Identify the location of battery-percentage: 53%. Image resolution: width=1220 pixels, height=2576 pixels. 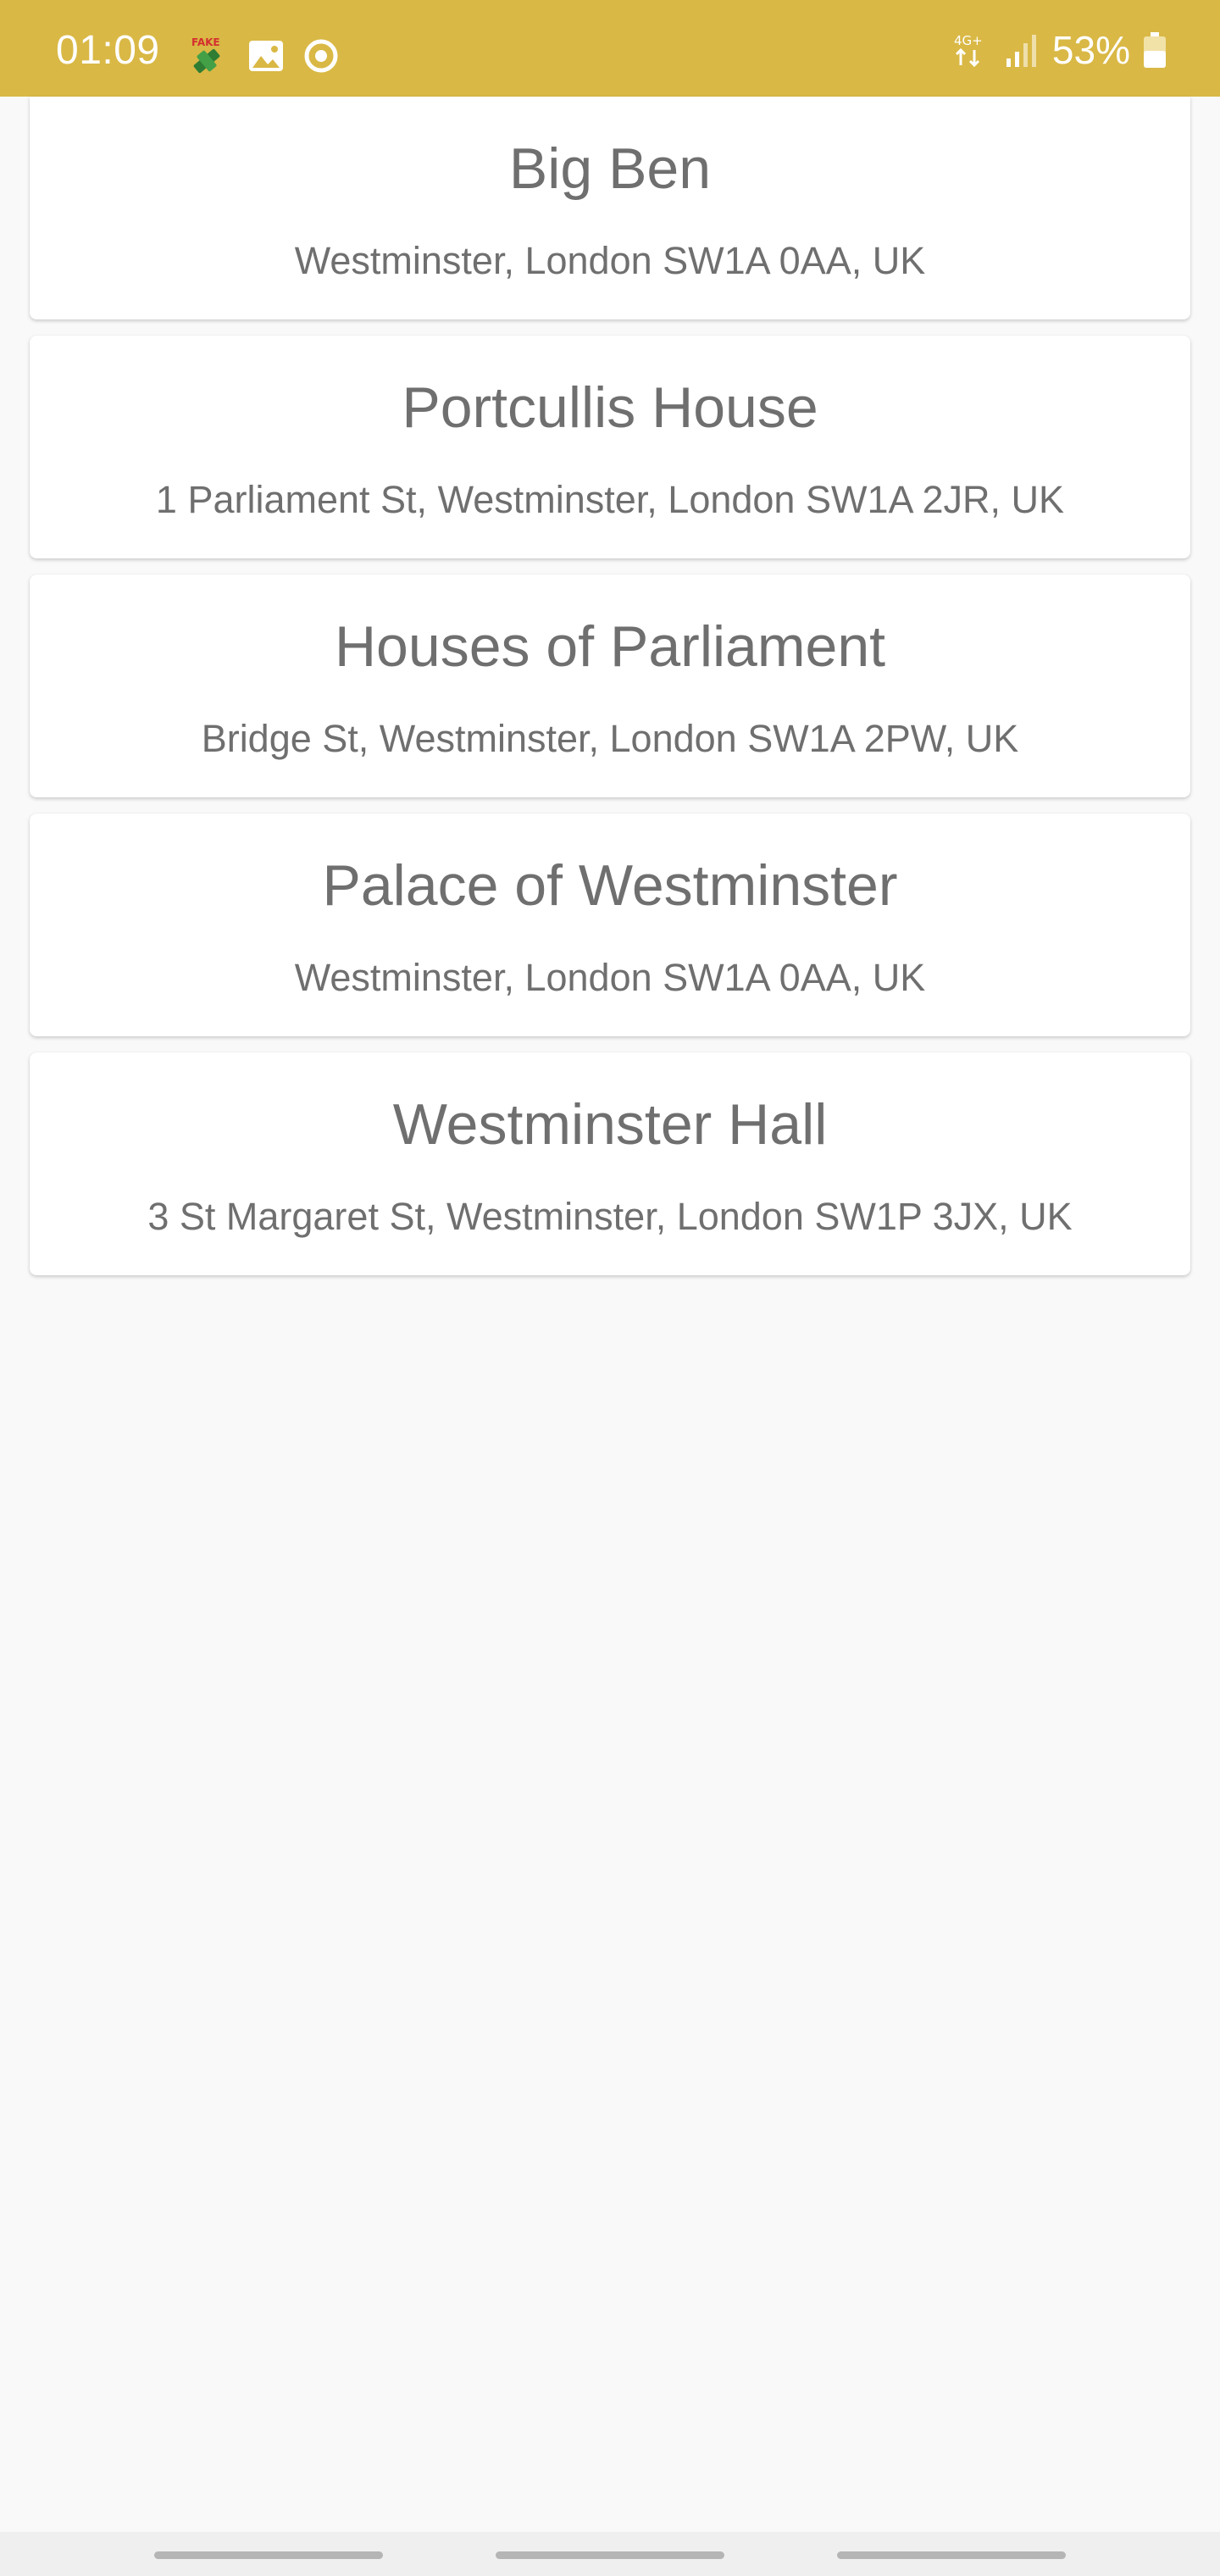
(1090, 50).